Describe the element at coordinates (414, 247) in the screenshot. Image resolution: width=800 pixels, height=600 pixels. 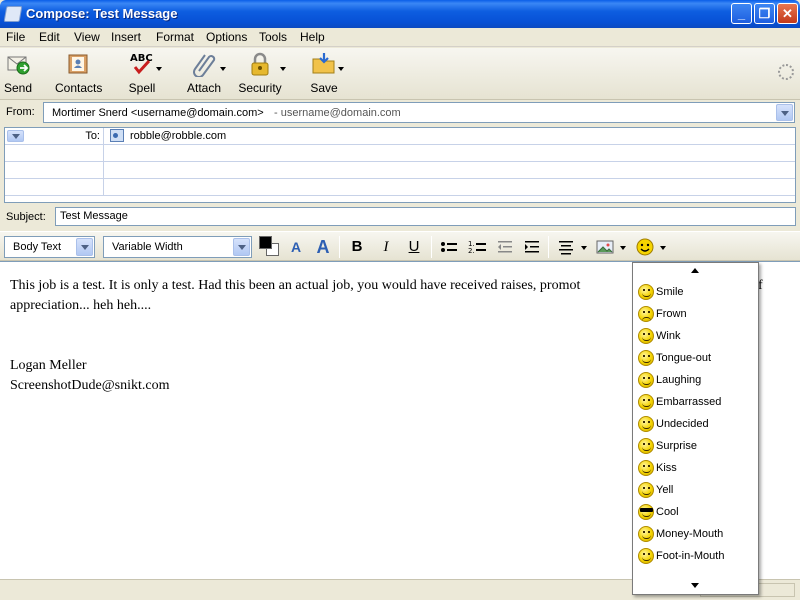
I see `underline-button: U` at that location.